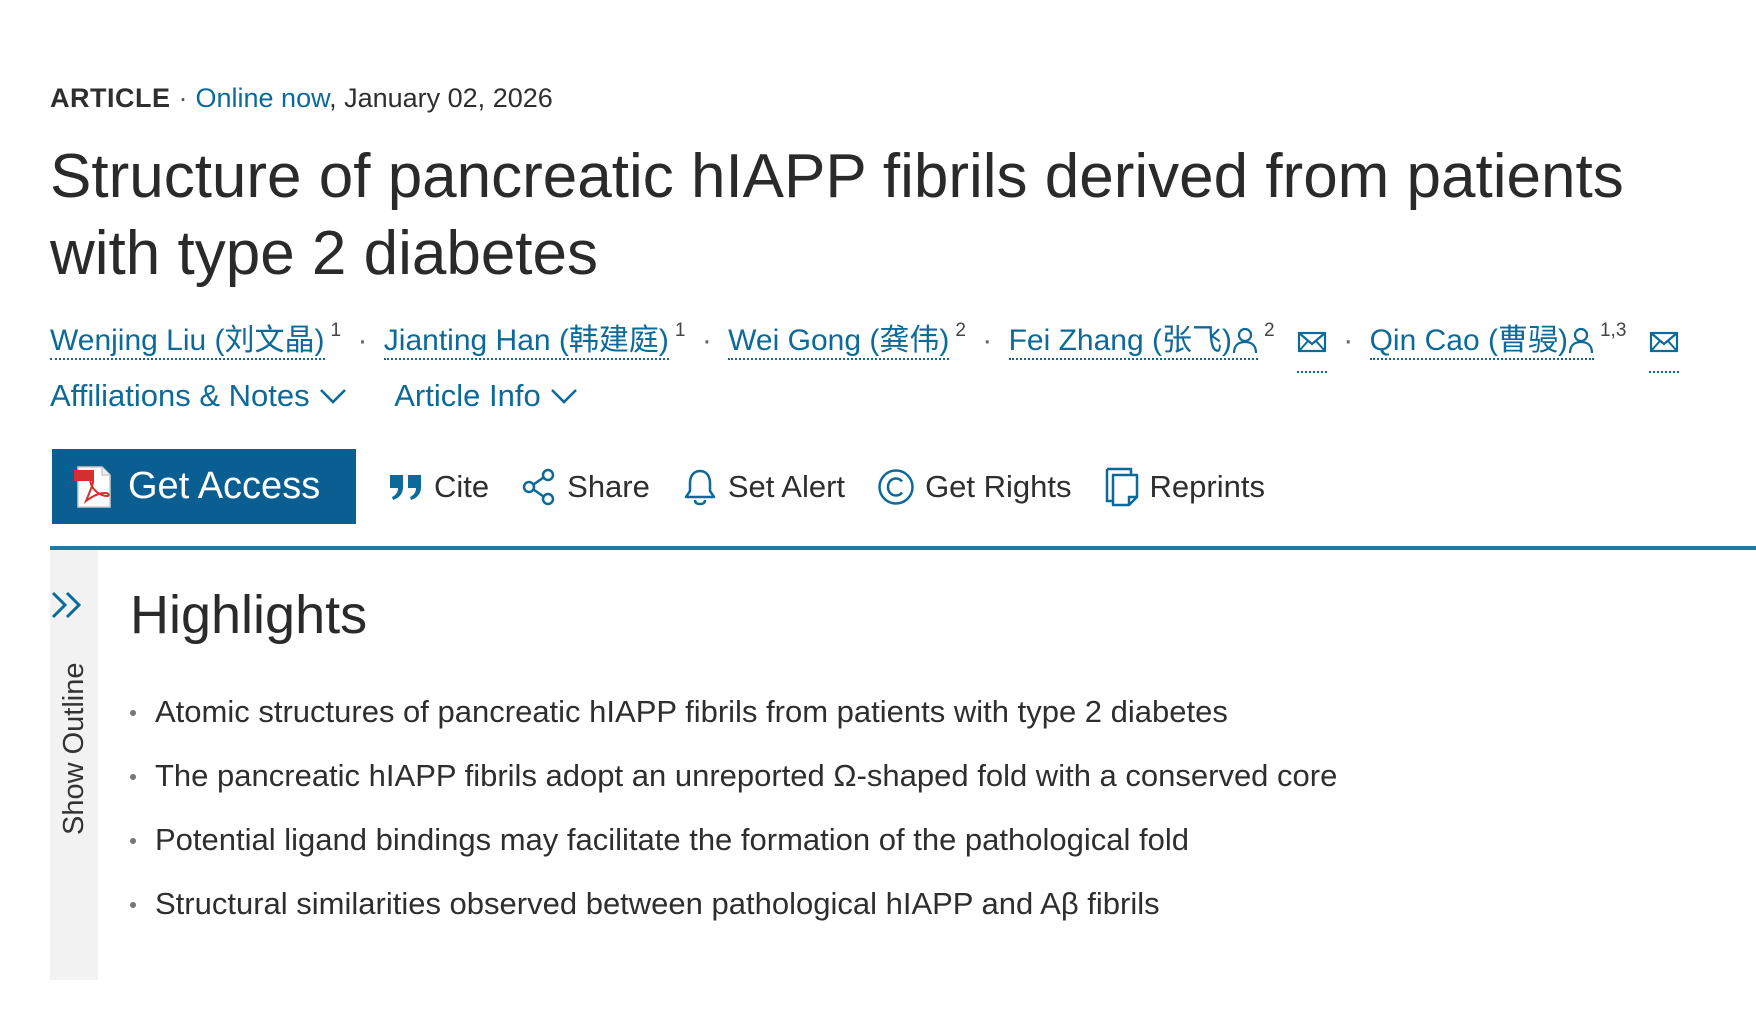 The height and width of the screenshot is (1030, 1756). I want to click on affiliation-marker: 1,3, so click(1613, 330).